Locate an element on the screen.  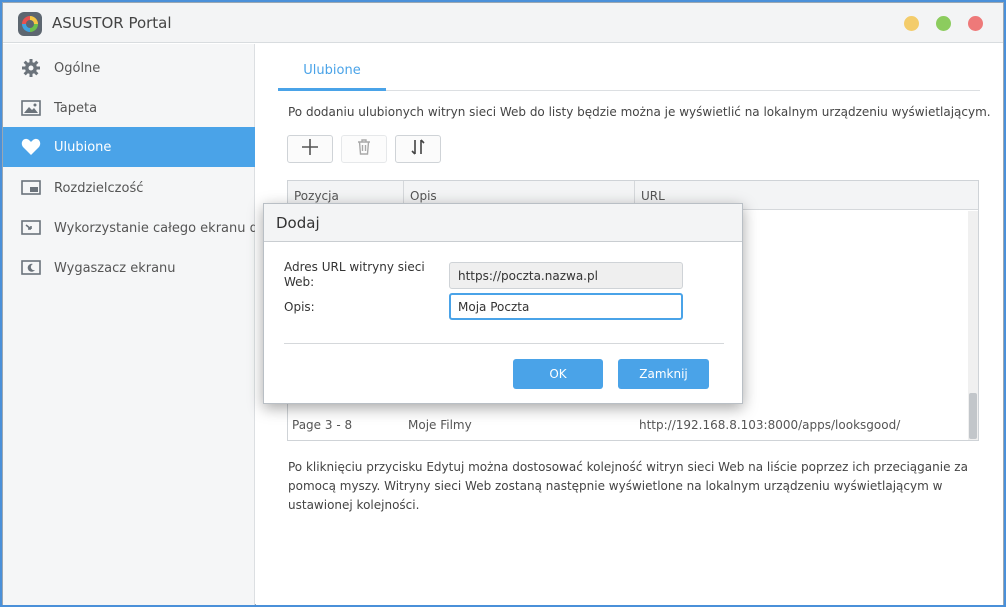
cell-opis: Moje Filmy is located at coordinates (440, 425).